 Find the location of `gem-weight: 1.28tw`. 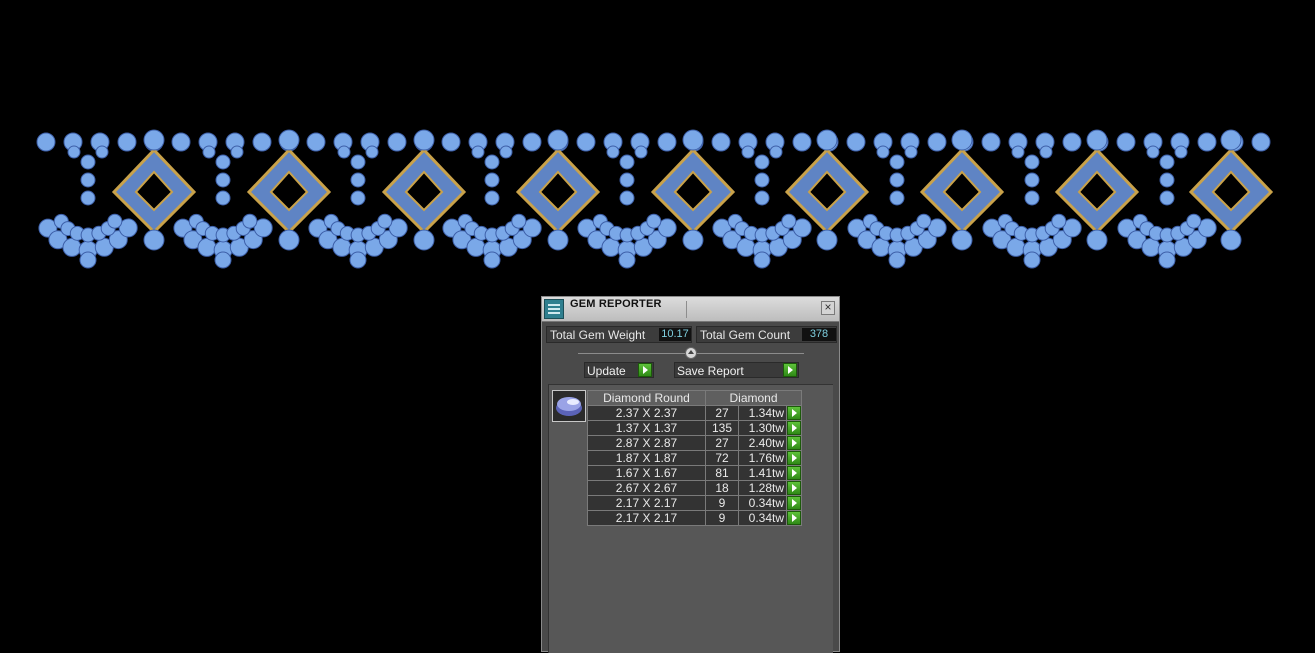

gem-weight: 1.28tw is located at coordinates (762, 488).